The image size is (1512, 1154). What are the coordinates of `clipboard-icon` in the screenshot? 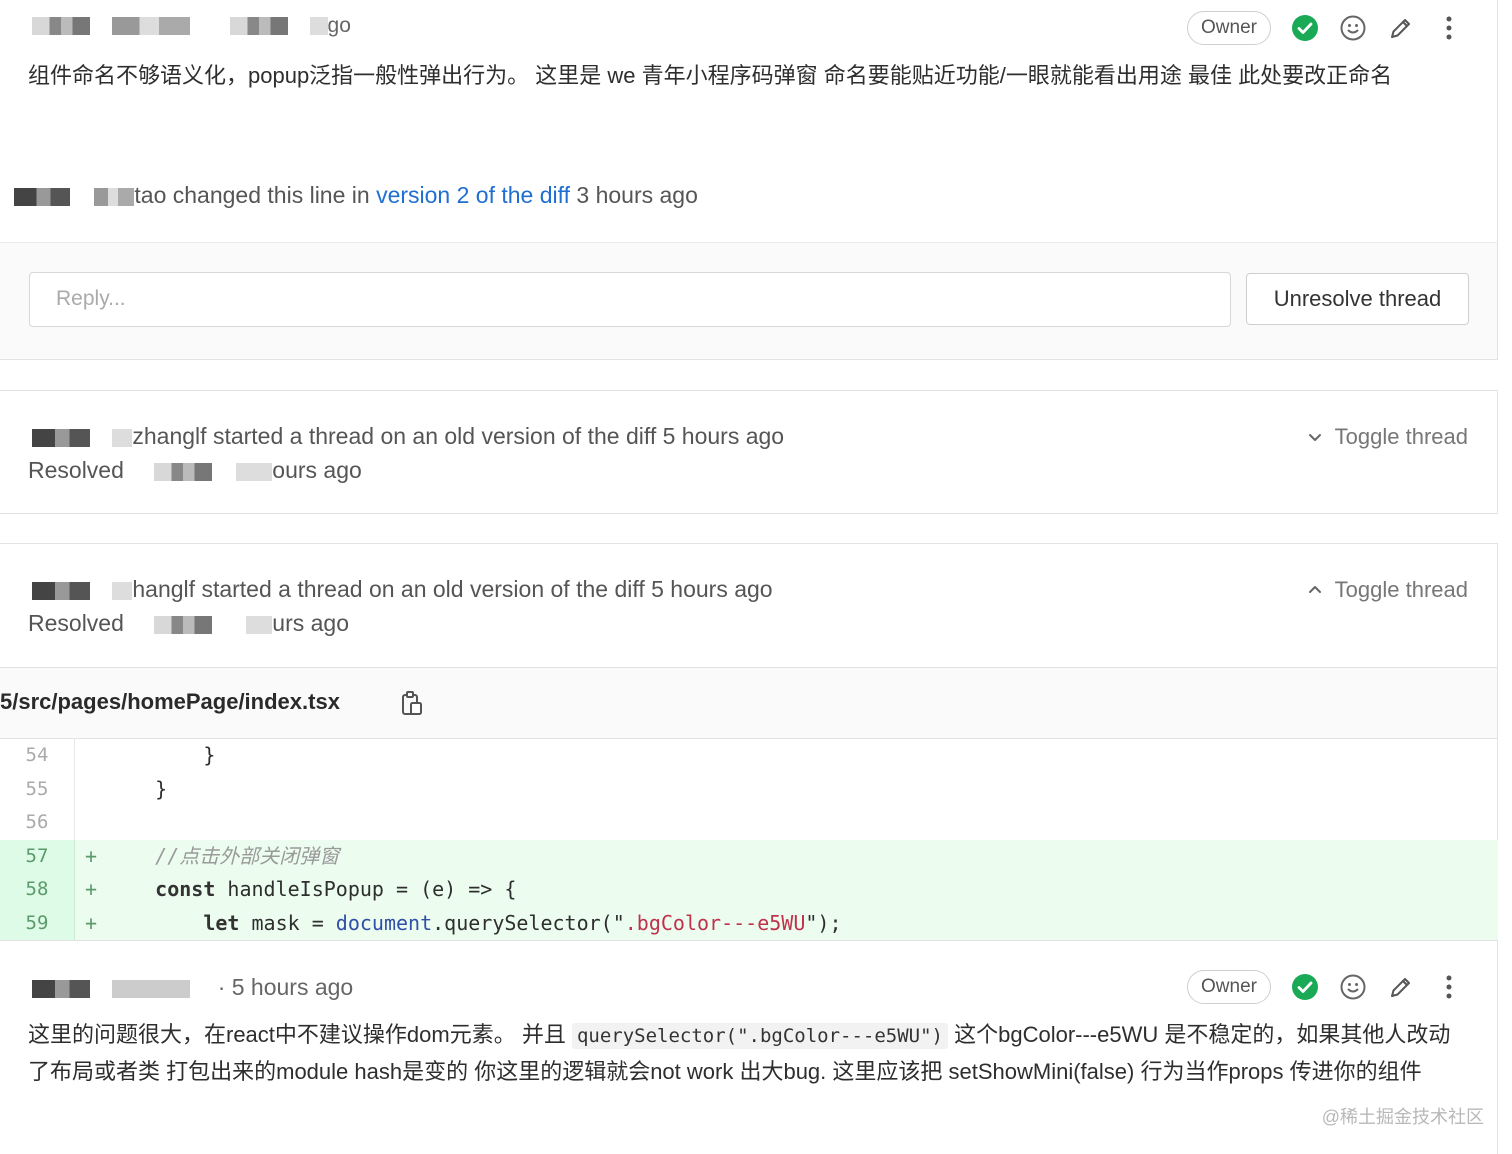 It's located at (412, 706).